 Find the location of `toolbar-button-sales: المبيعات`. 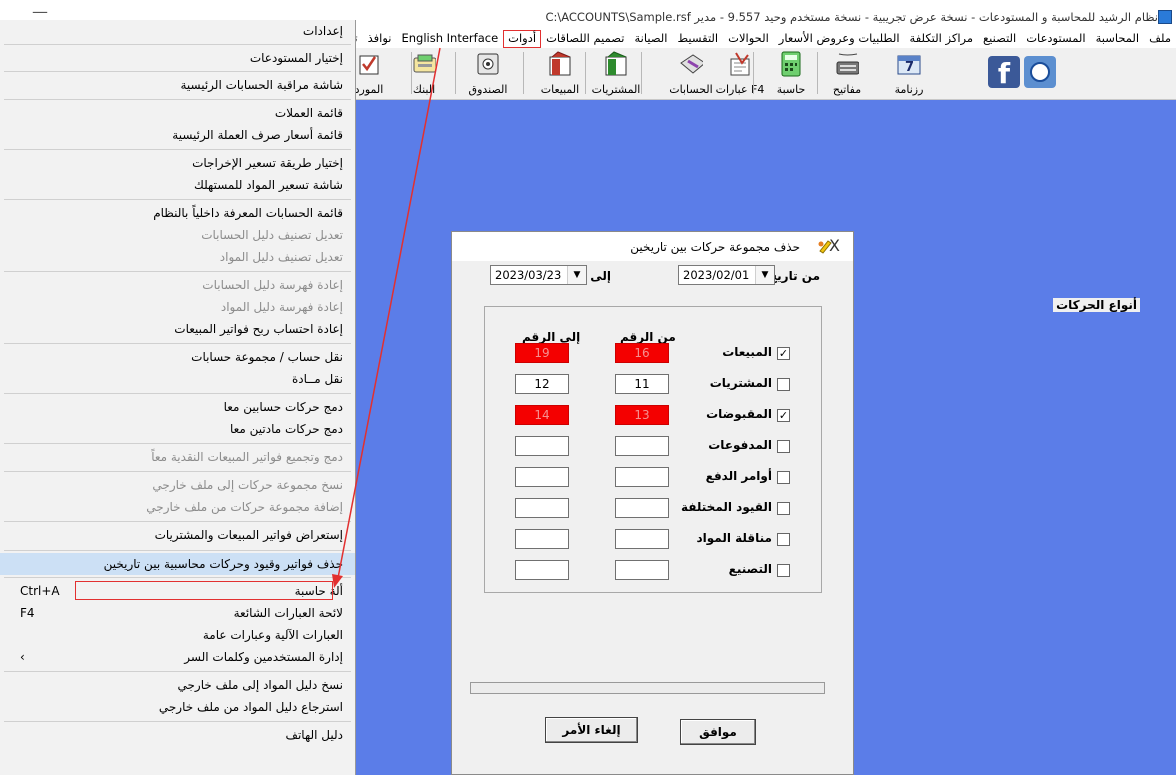

toolbar-button-sales: المبيعات is located at coordinates (560, 73).